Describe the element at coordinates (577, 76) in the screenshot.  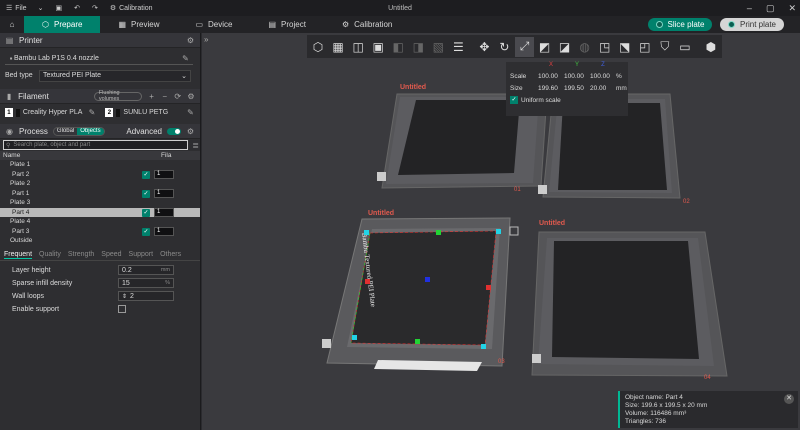
I see `scale-y-input: 100.00` at that location.